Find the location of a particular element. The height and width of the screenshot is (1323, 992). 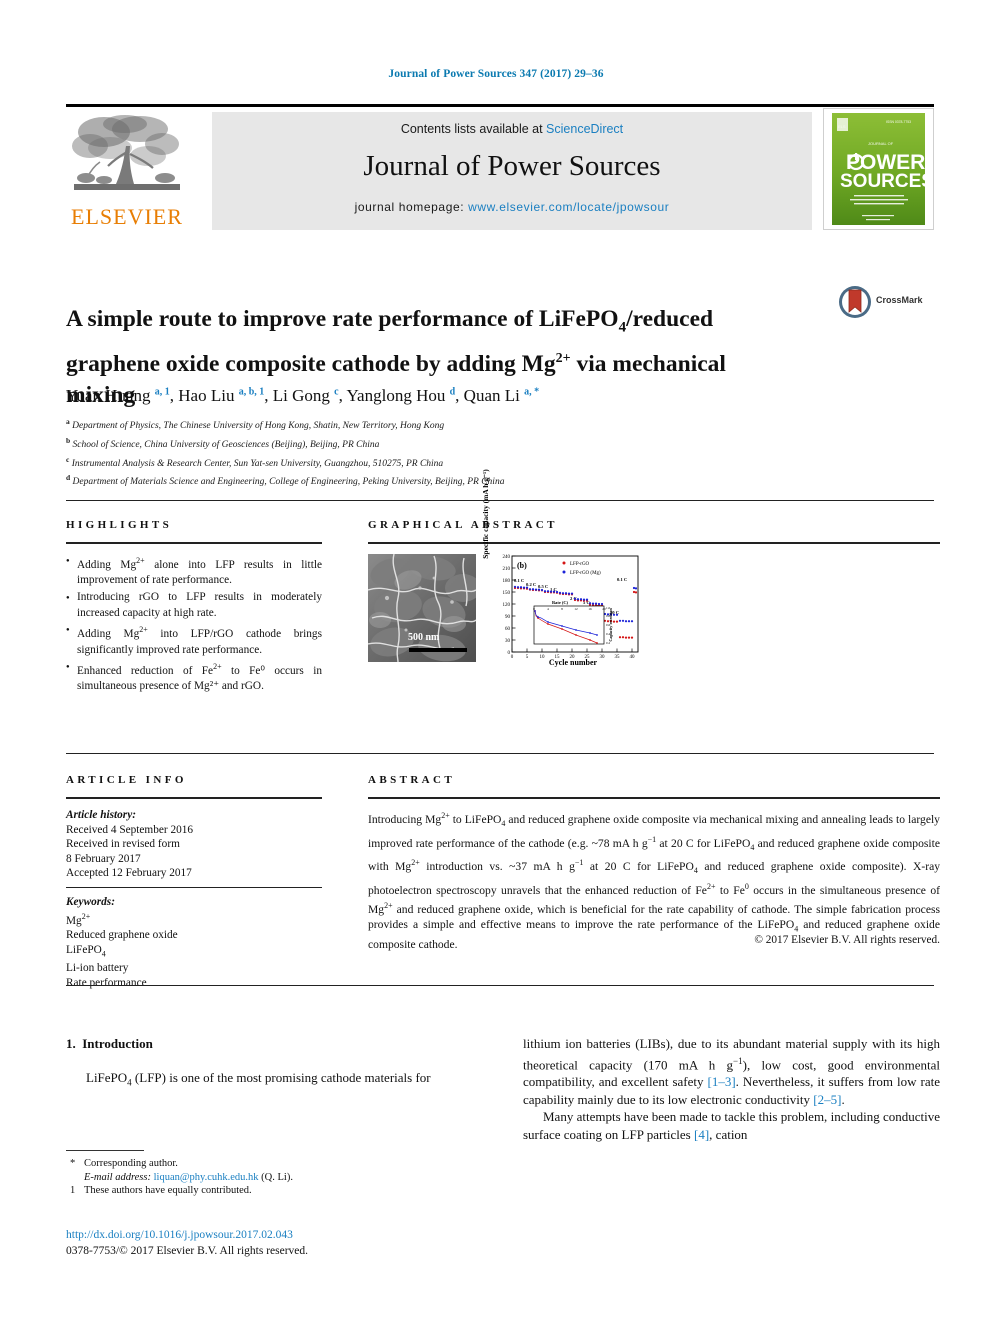

article-history-label: Article history: is located at coordinates (101, 815).